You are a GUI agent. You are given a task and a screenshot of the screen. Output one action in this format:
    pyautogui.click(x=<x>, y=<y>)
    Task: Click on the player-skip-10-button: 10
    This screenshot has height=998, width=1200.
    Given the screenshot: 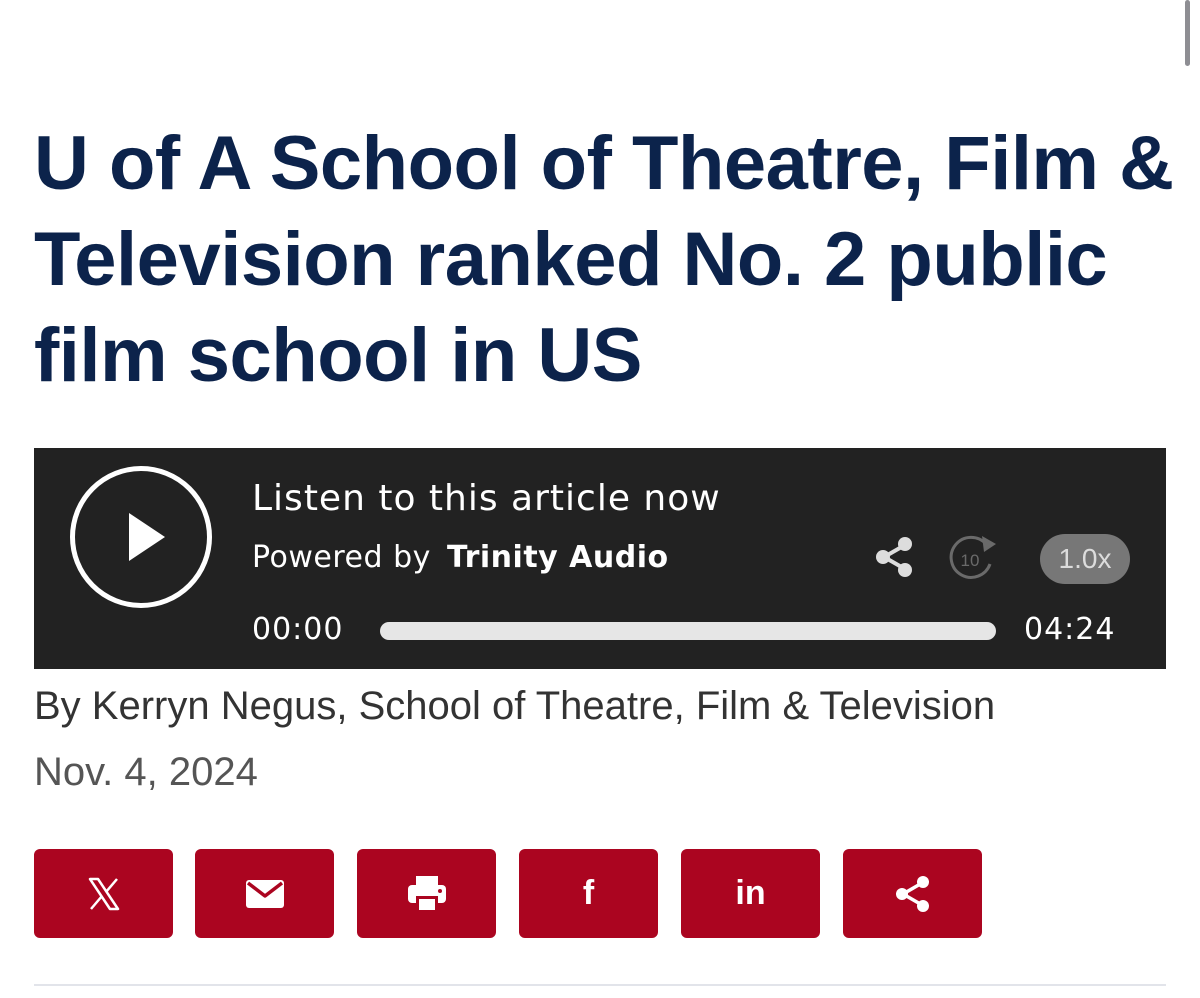 What is the action you would take?
    pyautogui.click(x=974, y=558)
    